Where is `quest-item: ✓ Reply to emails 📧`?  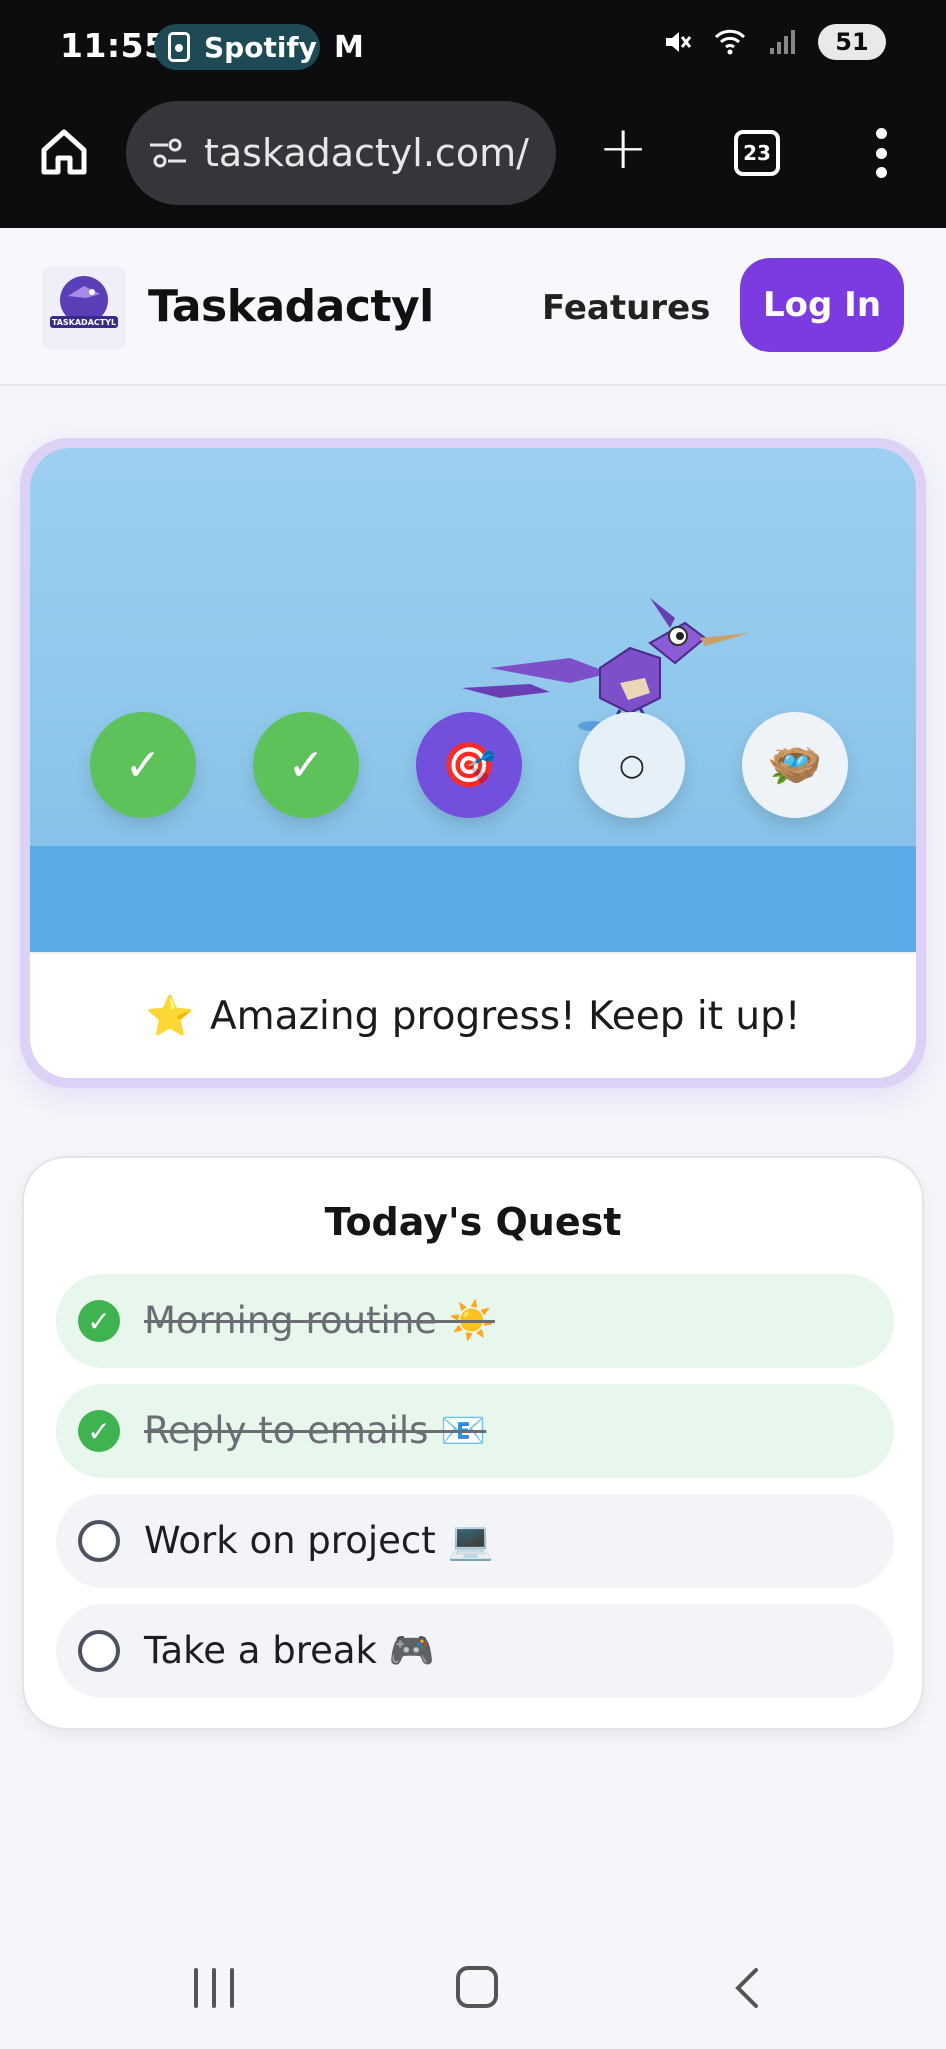 quest-item: ✓ Reply to emails 📧 is located at coordinates (475, 1431).